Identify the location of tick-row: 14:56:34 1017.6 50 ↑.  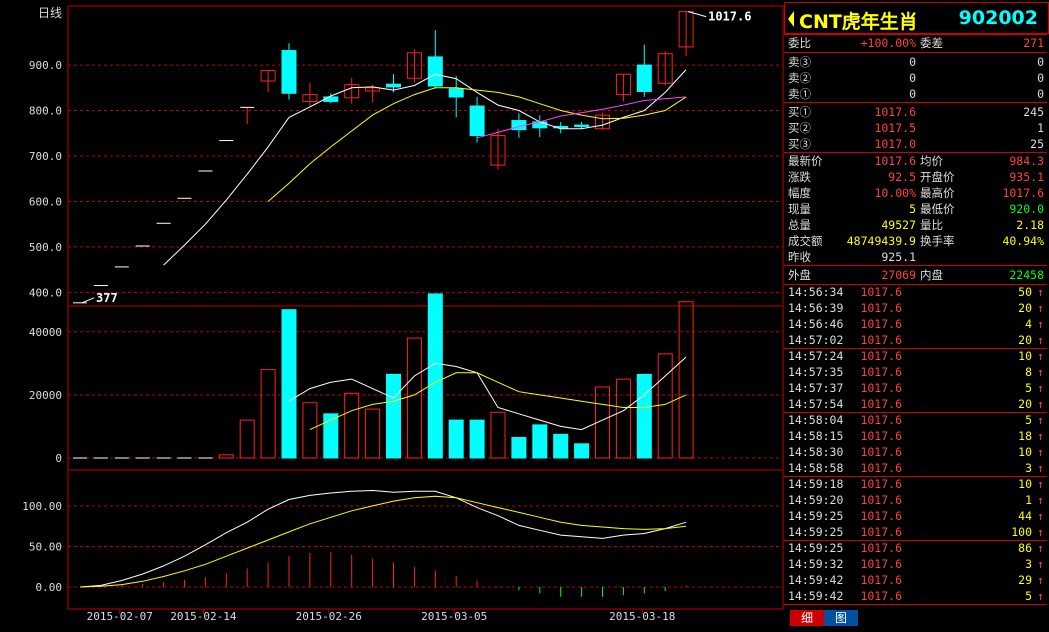
(916, 292).